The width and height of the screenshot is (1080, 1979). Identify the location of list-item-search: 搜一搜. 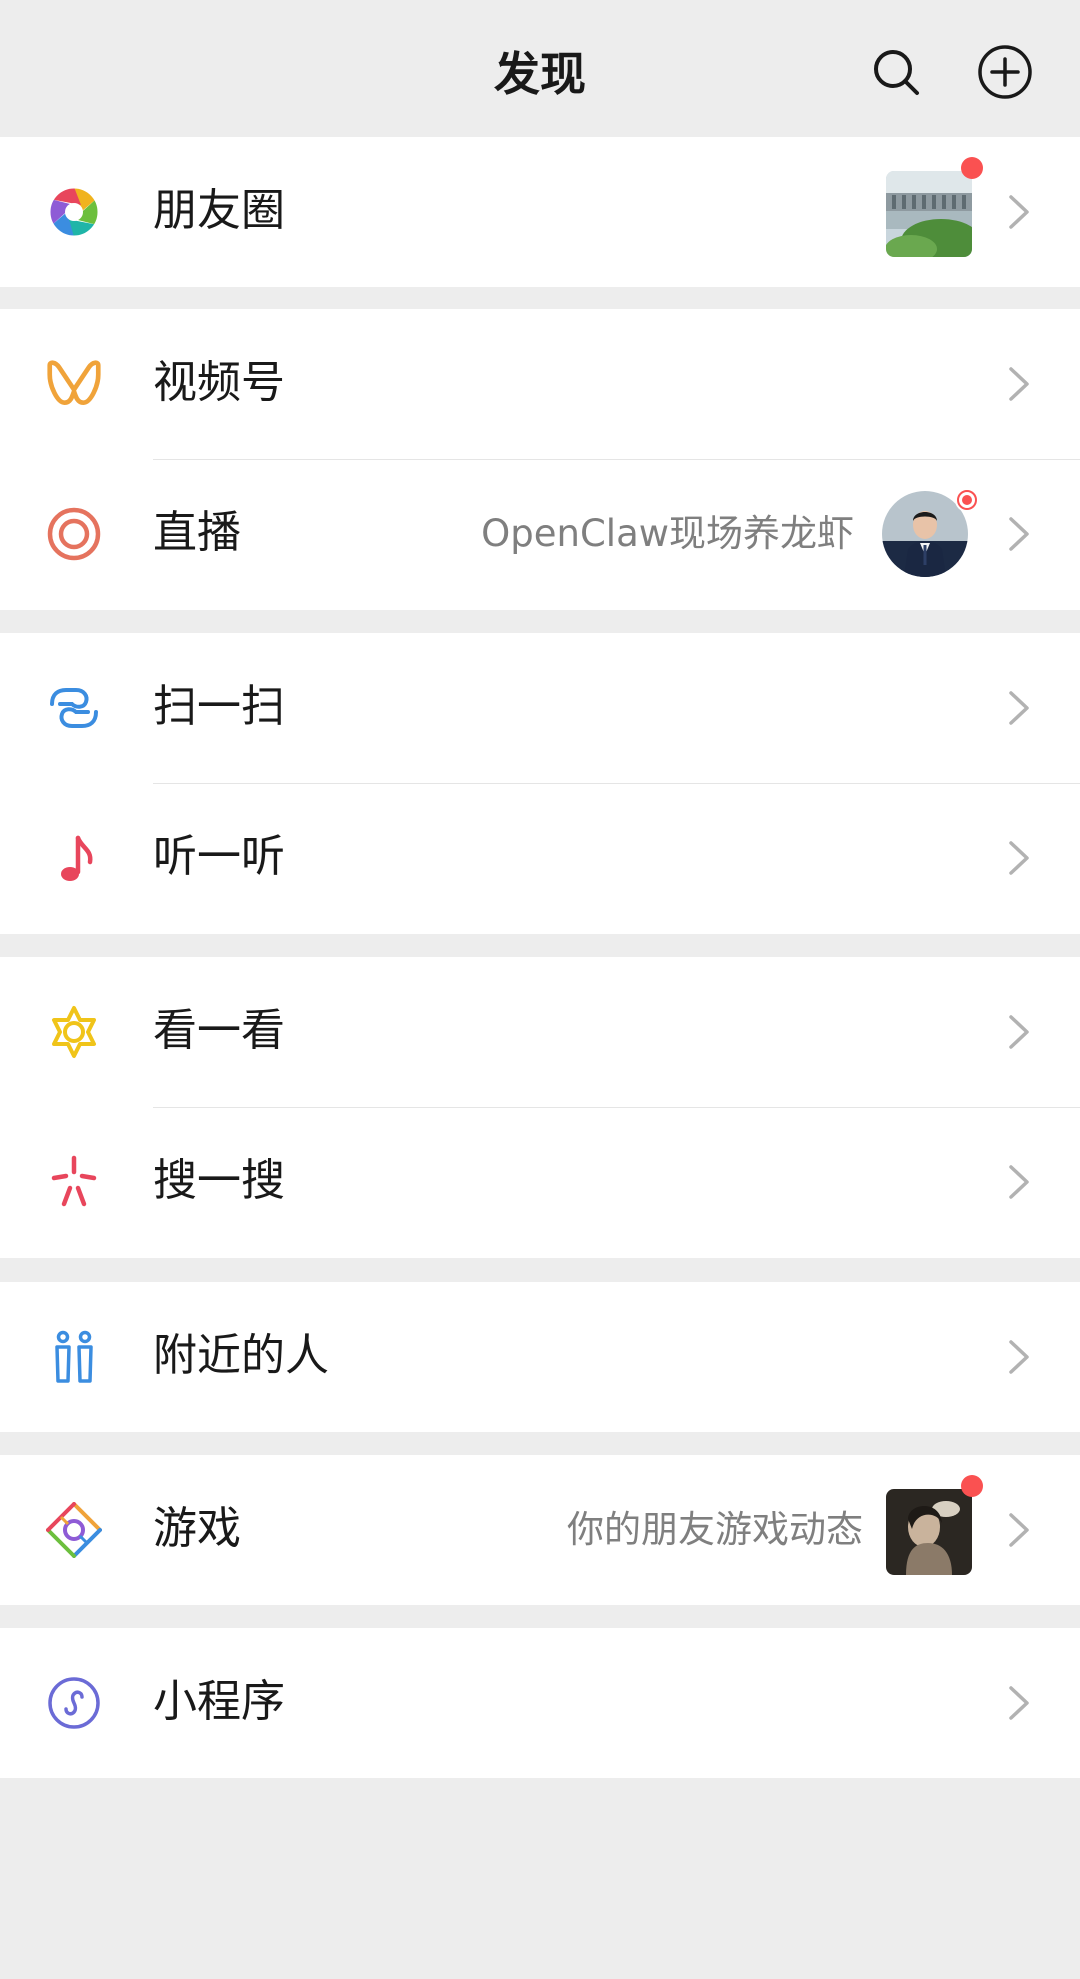
(540, 1182).